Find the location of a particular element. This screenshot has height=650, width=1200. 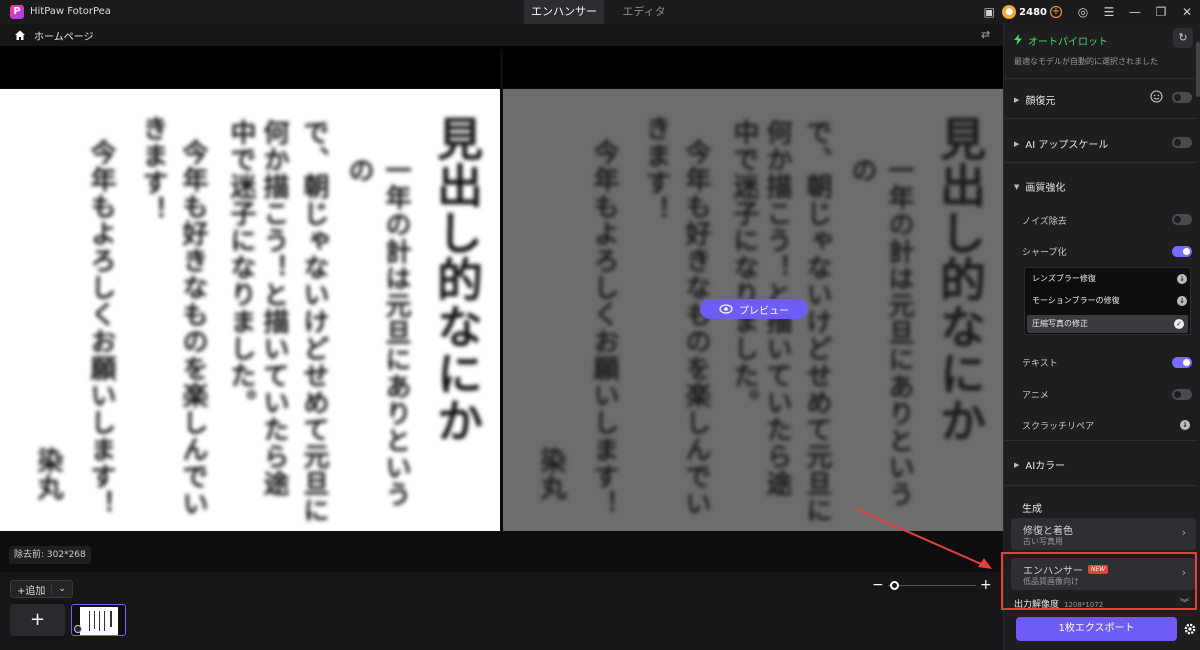

section-face-label: 顔復元 is located at coordinates (1040, 101).